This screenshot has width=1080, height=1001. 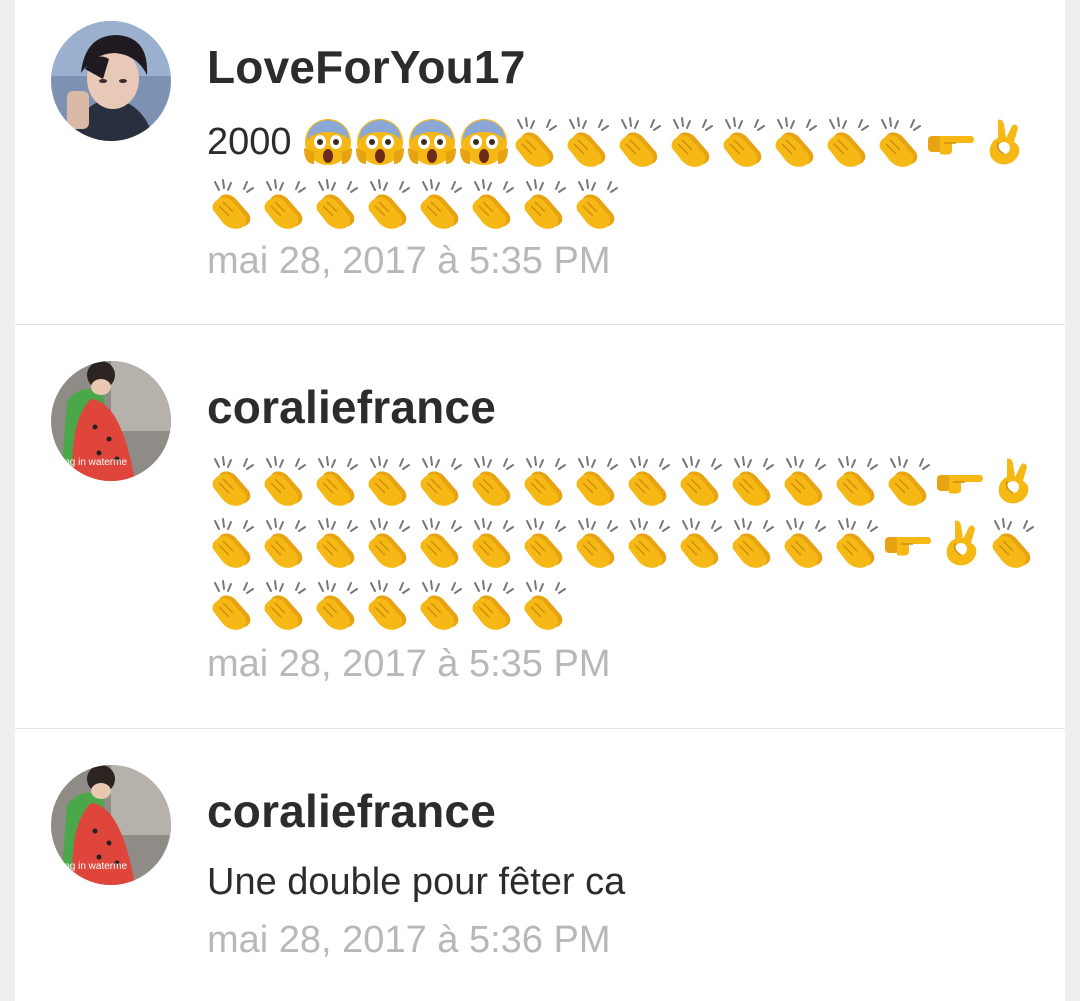 I want to click on comment-text: 2000, so click(x=249, y=141).